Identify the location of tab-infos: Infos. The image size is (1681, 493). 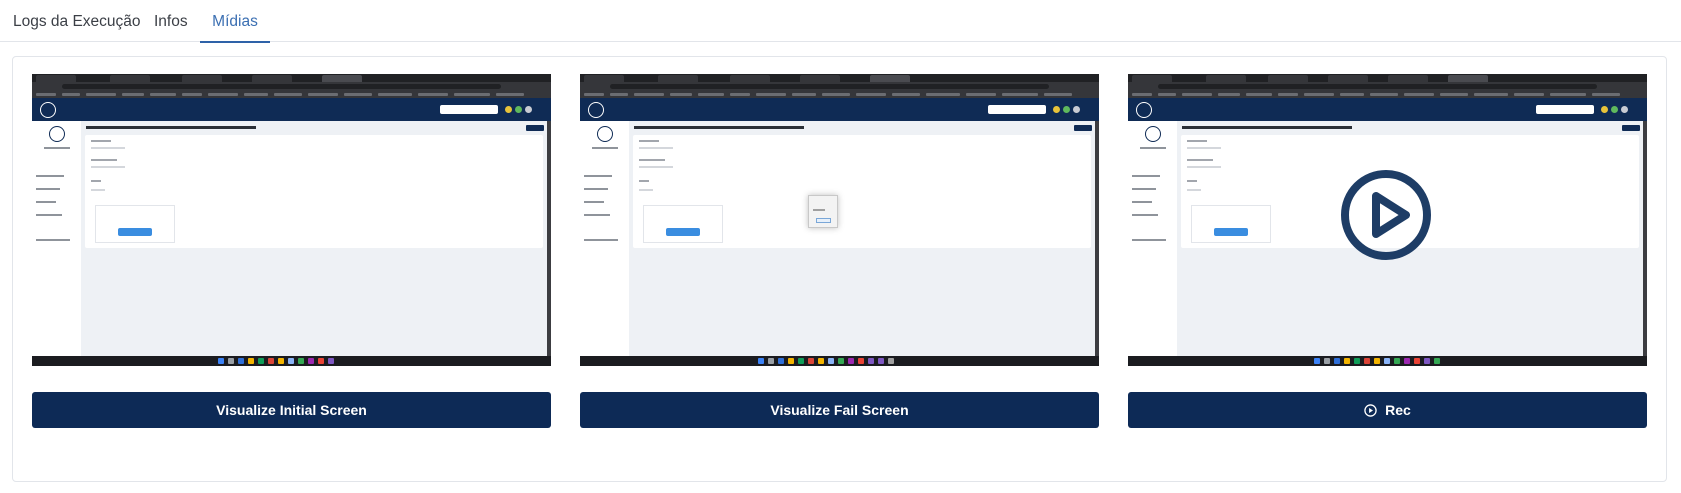
(171, 21).